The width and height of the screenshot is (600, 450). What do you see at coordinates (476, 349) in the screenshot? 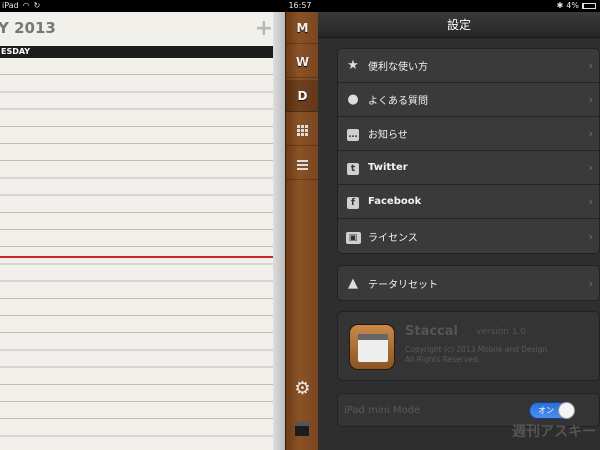
I see `copyright-line: Copyright (c) 2013 Mobile and Design` at bounding box center [476, 349].